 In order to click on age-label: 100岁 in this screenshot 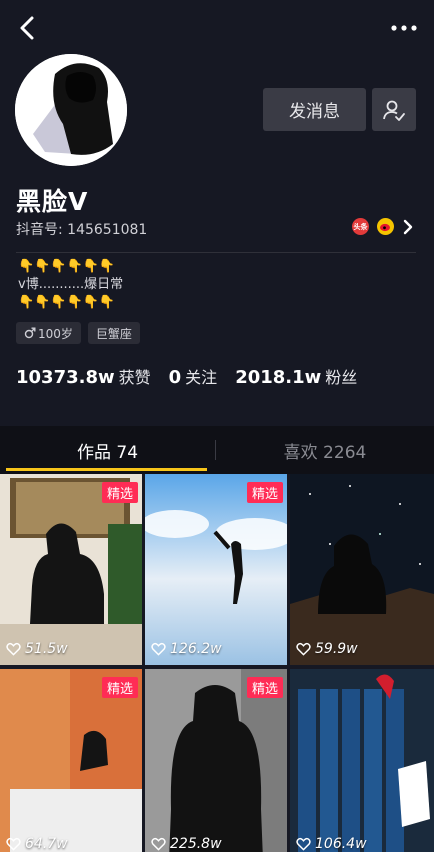, I will do `click(55, 333)`.